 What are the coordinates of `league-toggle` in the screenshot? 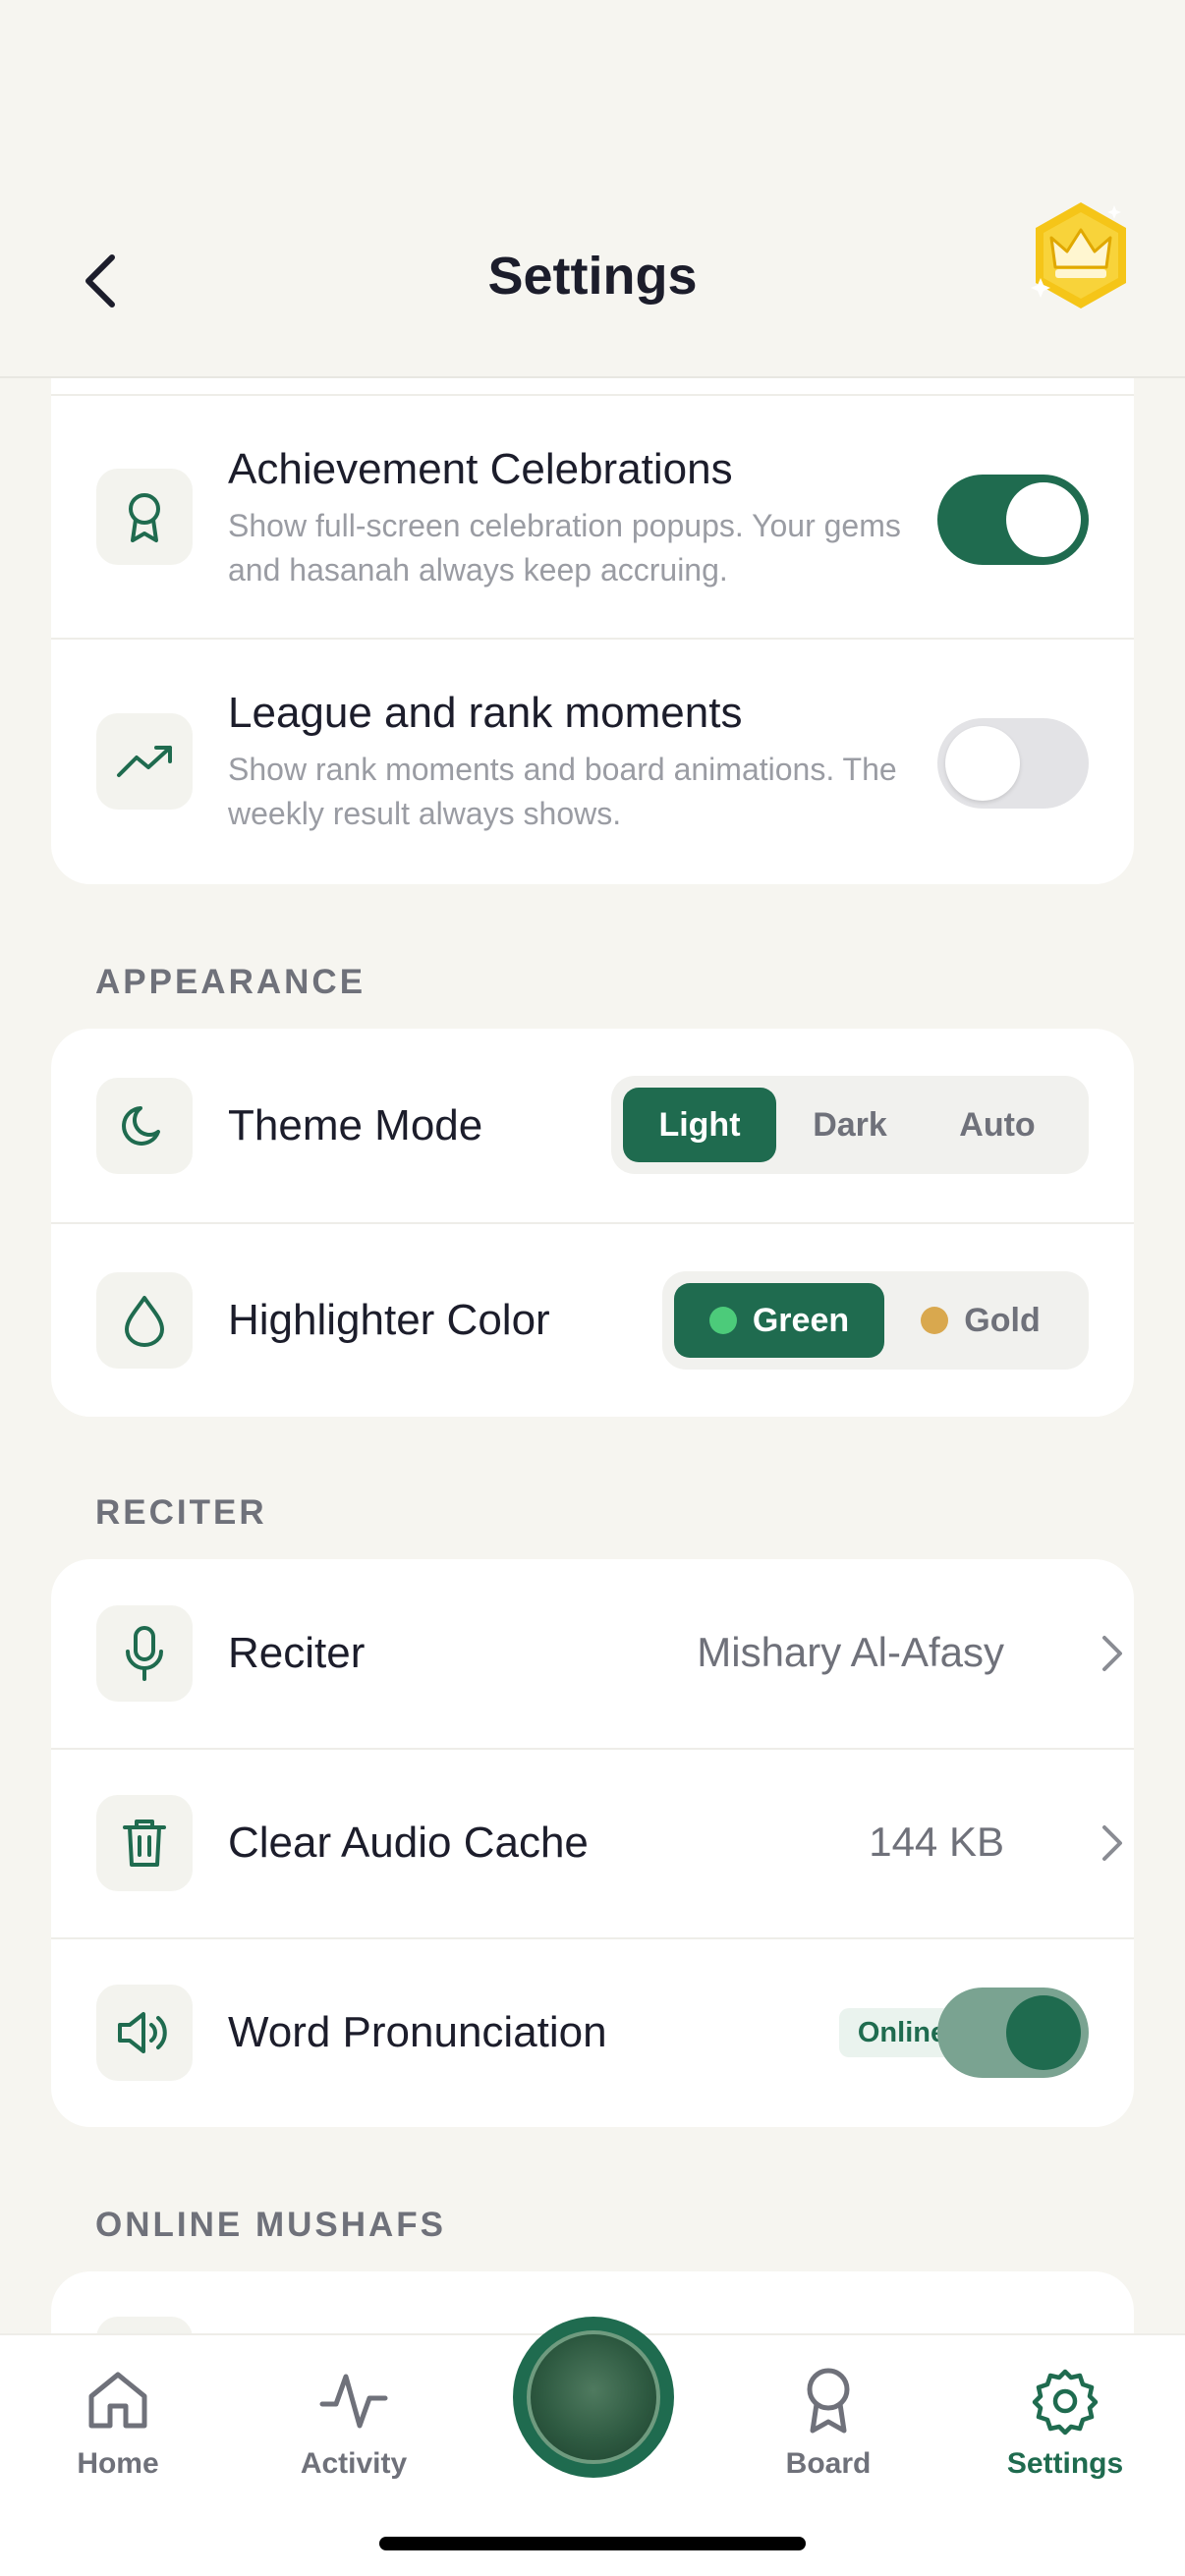 It's located at (1013, 763).